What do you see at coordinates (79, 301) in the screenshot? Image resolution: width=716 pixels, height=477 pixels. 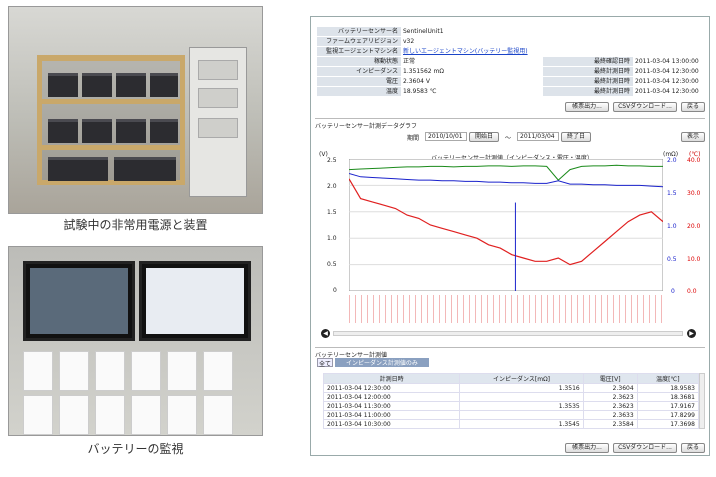 I see `monitor-left` at bounding box center [79, 301].